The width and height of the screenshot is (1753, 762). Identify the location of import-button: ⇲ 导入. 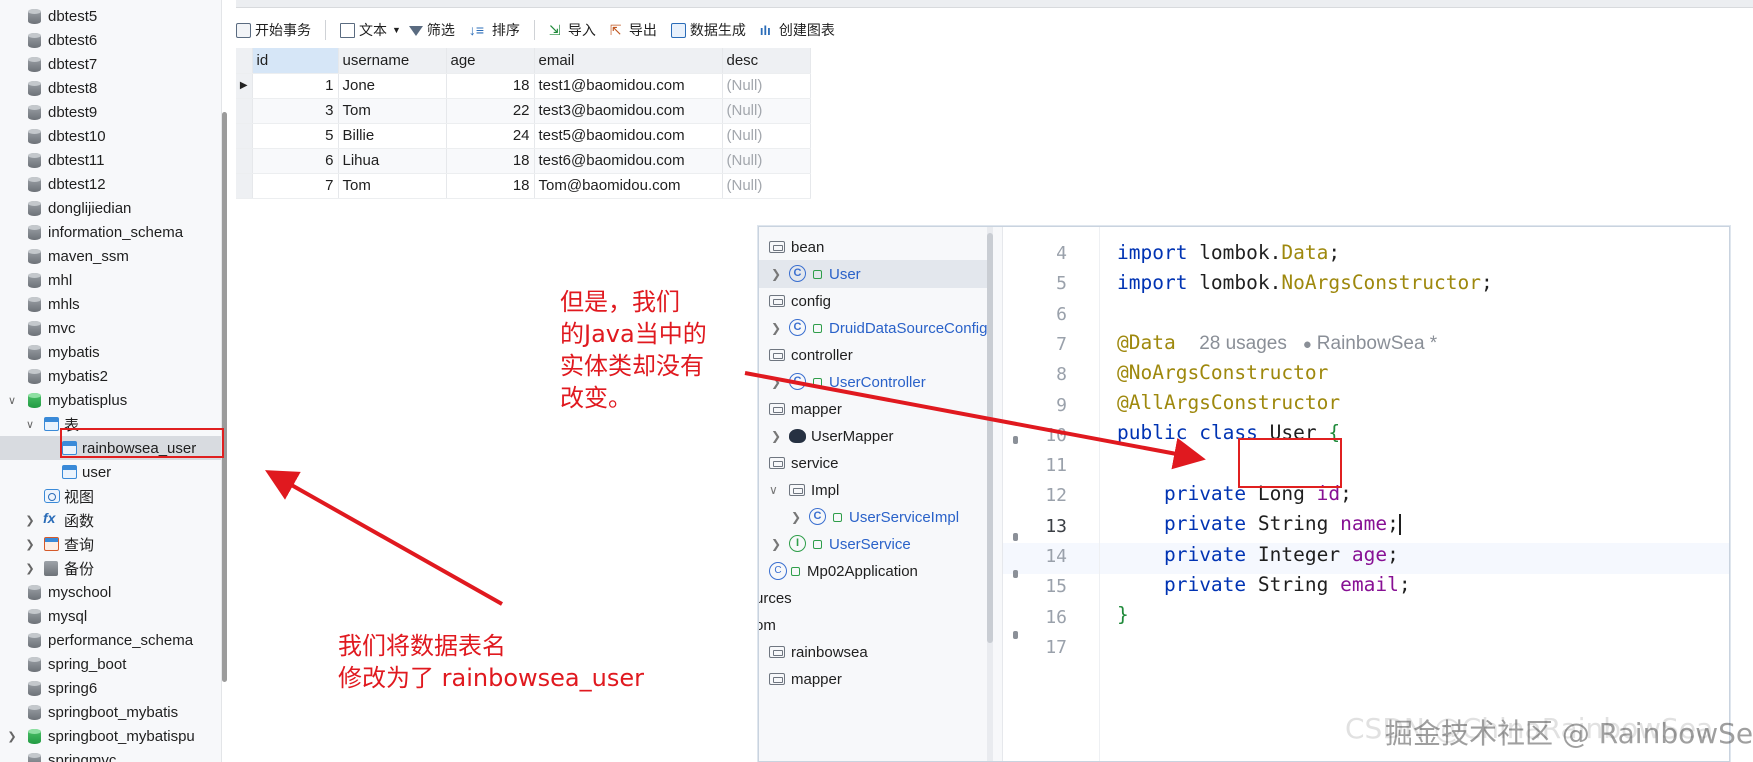
(572, 30).